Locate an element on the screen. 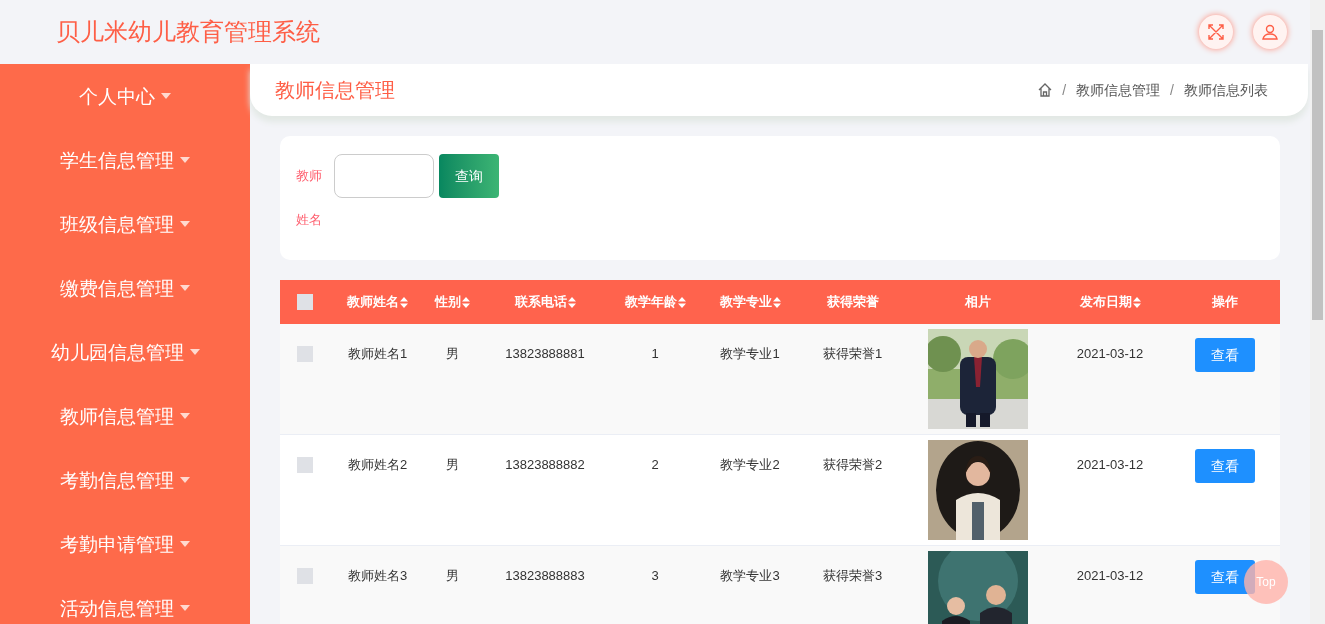 The image size is (1325, 624). sidebar-item: 缴费信息管理 is located at coordinates (125, 307).